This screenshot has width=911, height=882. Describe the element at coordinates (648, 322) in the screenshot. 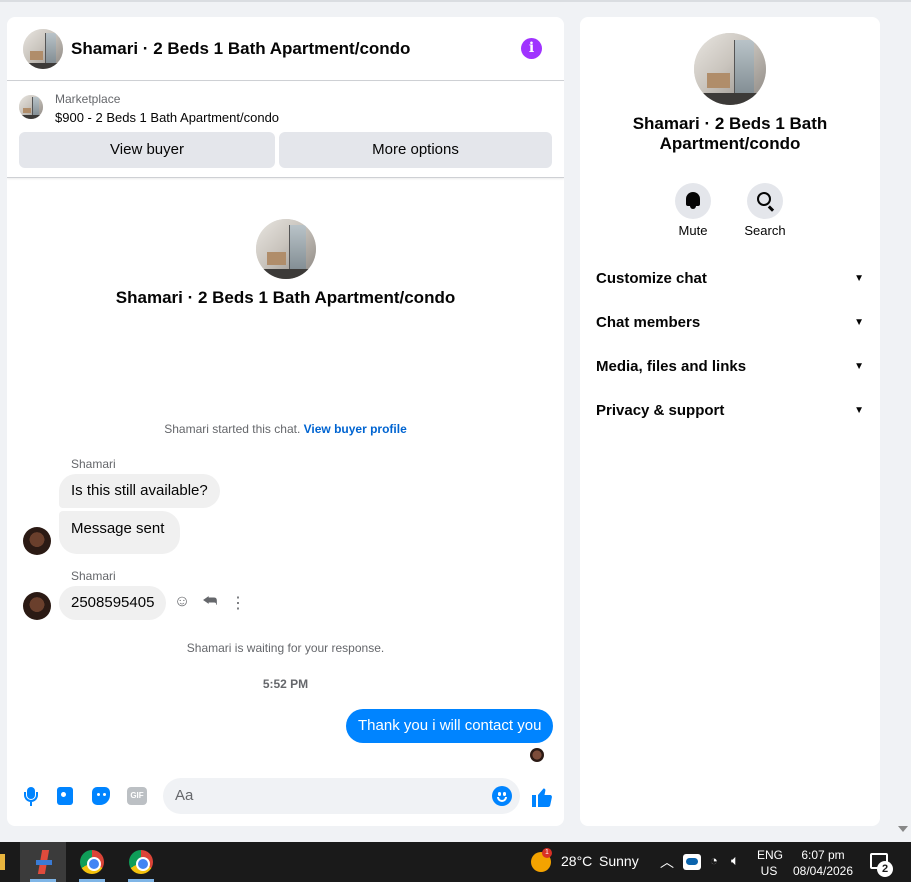

I see `section-label: Chat members` at that location.